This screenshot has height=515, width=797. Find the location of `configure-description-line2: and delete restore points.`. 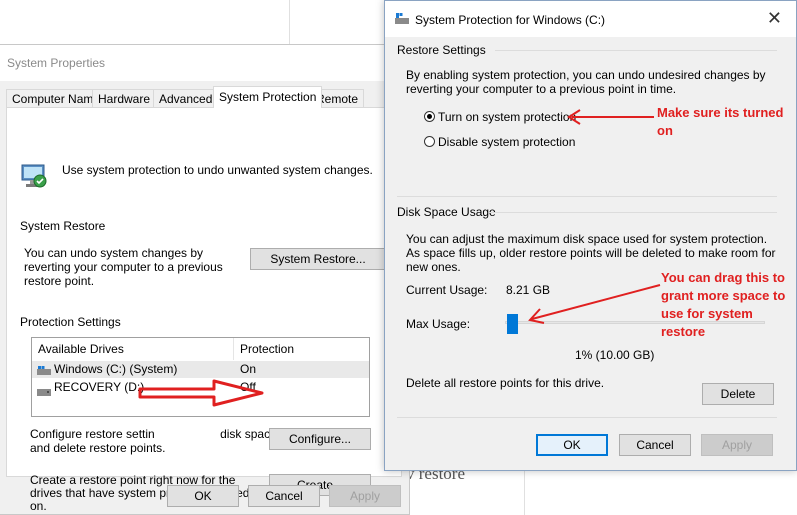

configure-description-line2: and delete restore points. is located at coordinates (98, 448).